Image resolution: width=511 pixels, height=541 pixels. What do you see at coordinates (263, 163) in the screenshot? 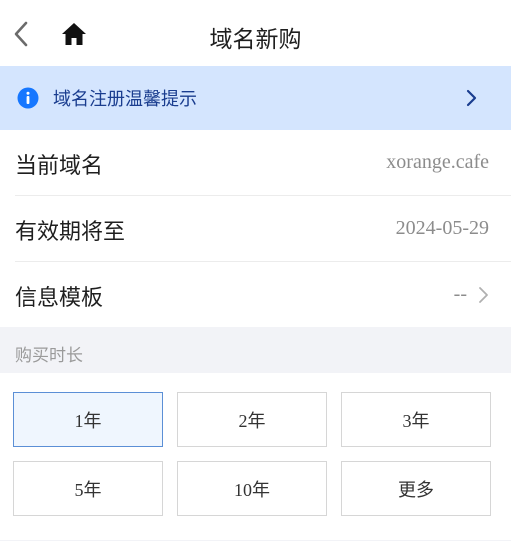
I see `current-domain-row: 当前域名 xorange.cafe` at bounding box center [263, 163].